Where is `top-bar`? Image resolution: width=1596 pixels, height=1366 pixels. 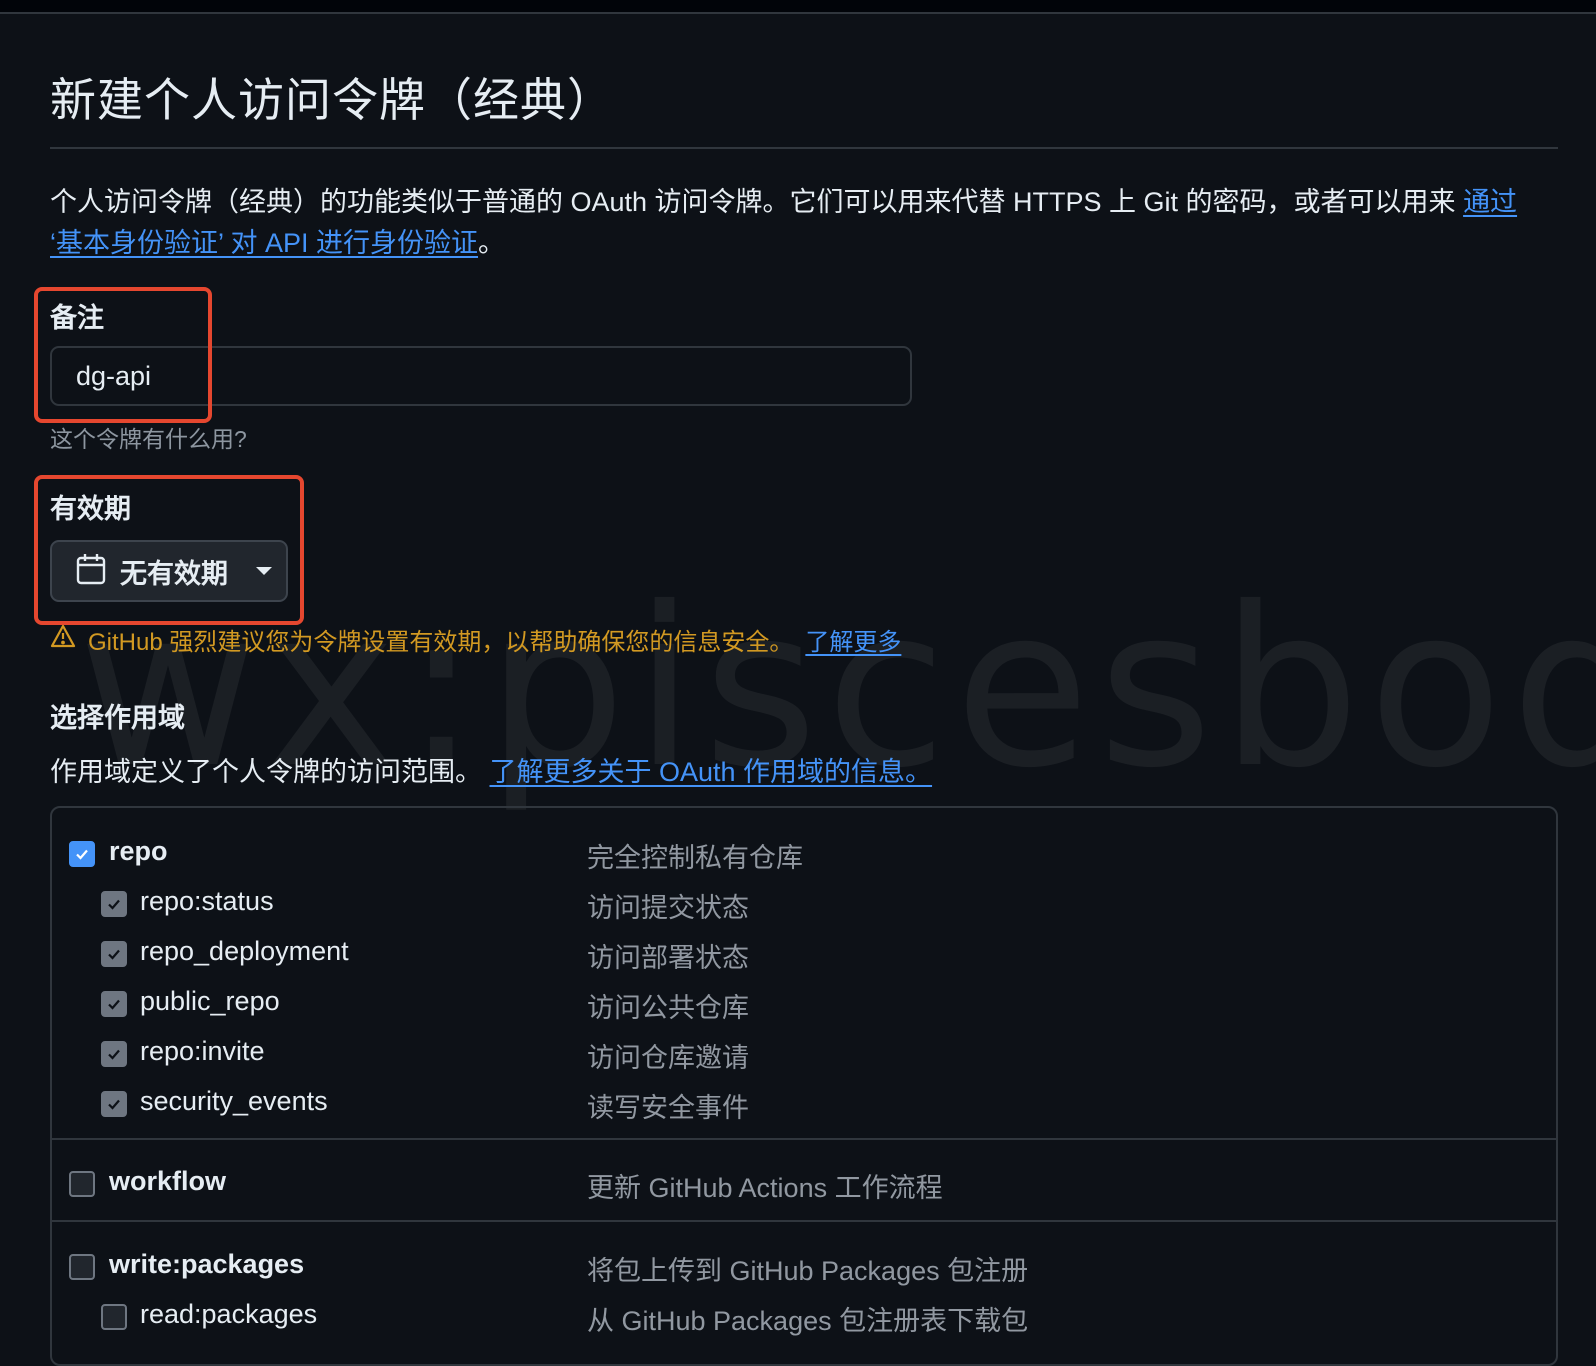 top-bar is located at coordinates (798, 7).